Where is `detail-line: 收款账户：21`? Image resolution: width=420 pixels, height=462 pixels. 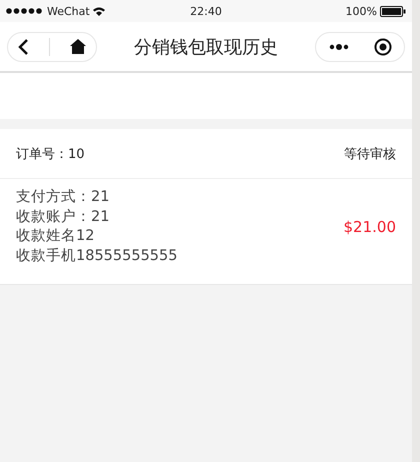
detail-line: 收款账户：21 is located at coordinates (63, 217).